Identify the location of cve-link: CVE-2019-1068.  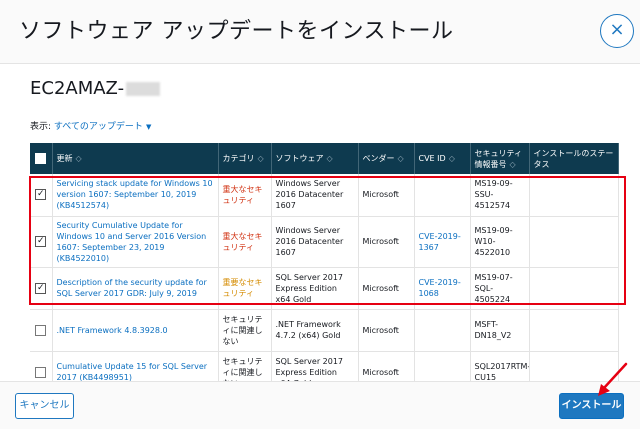
(442, 288).